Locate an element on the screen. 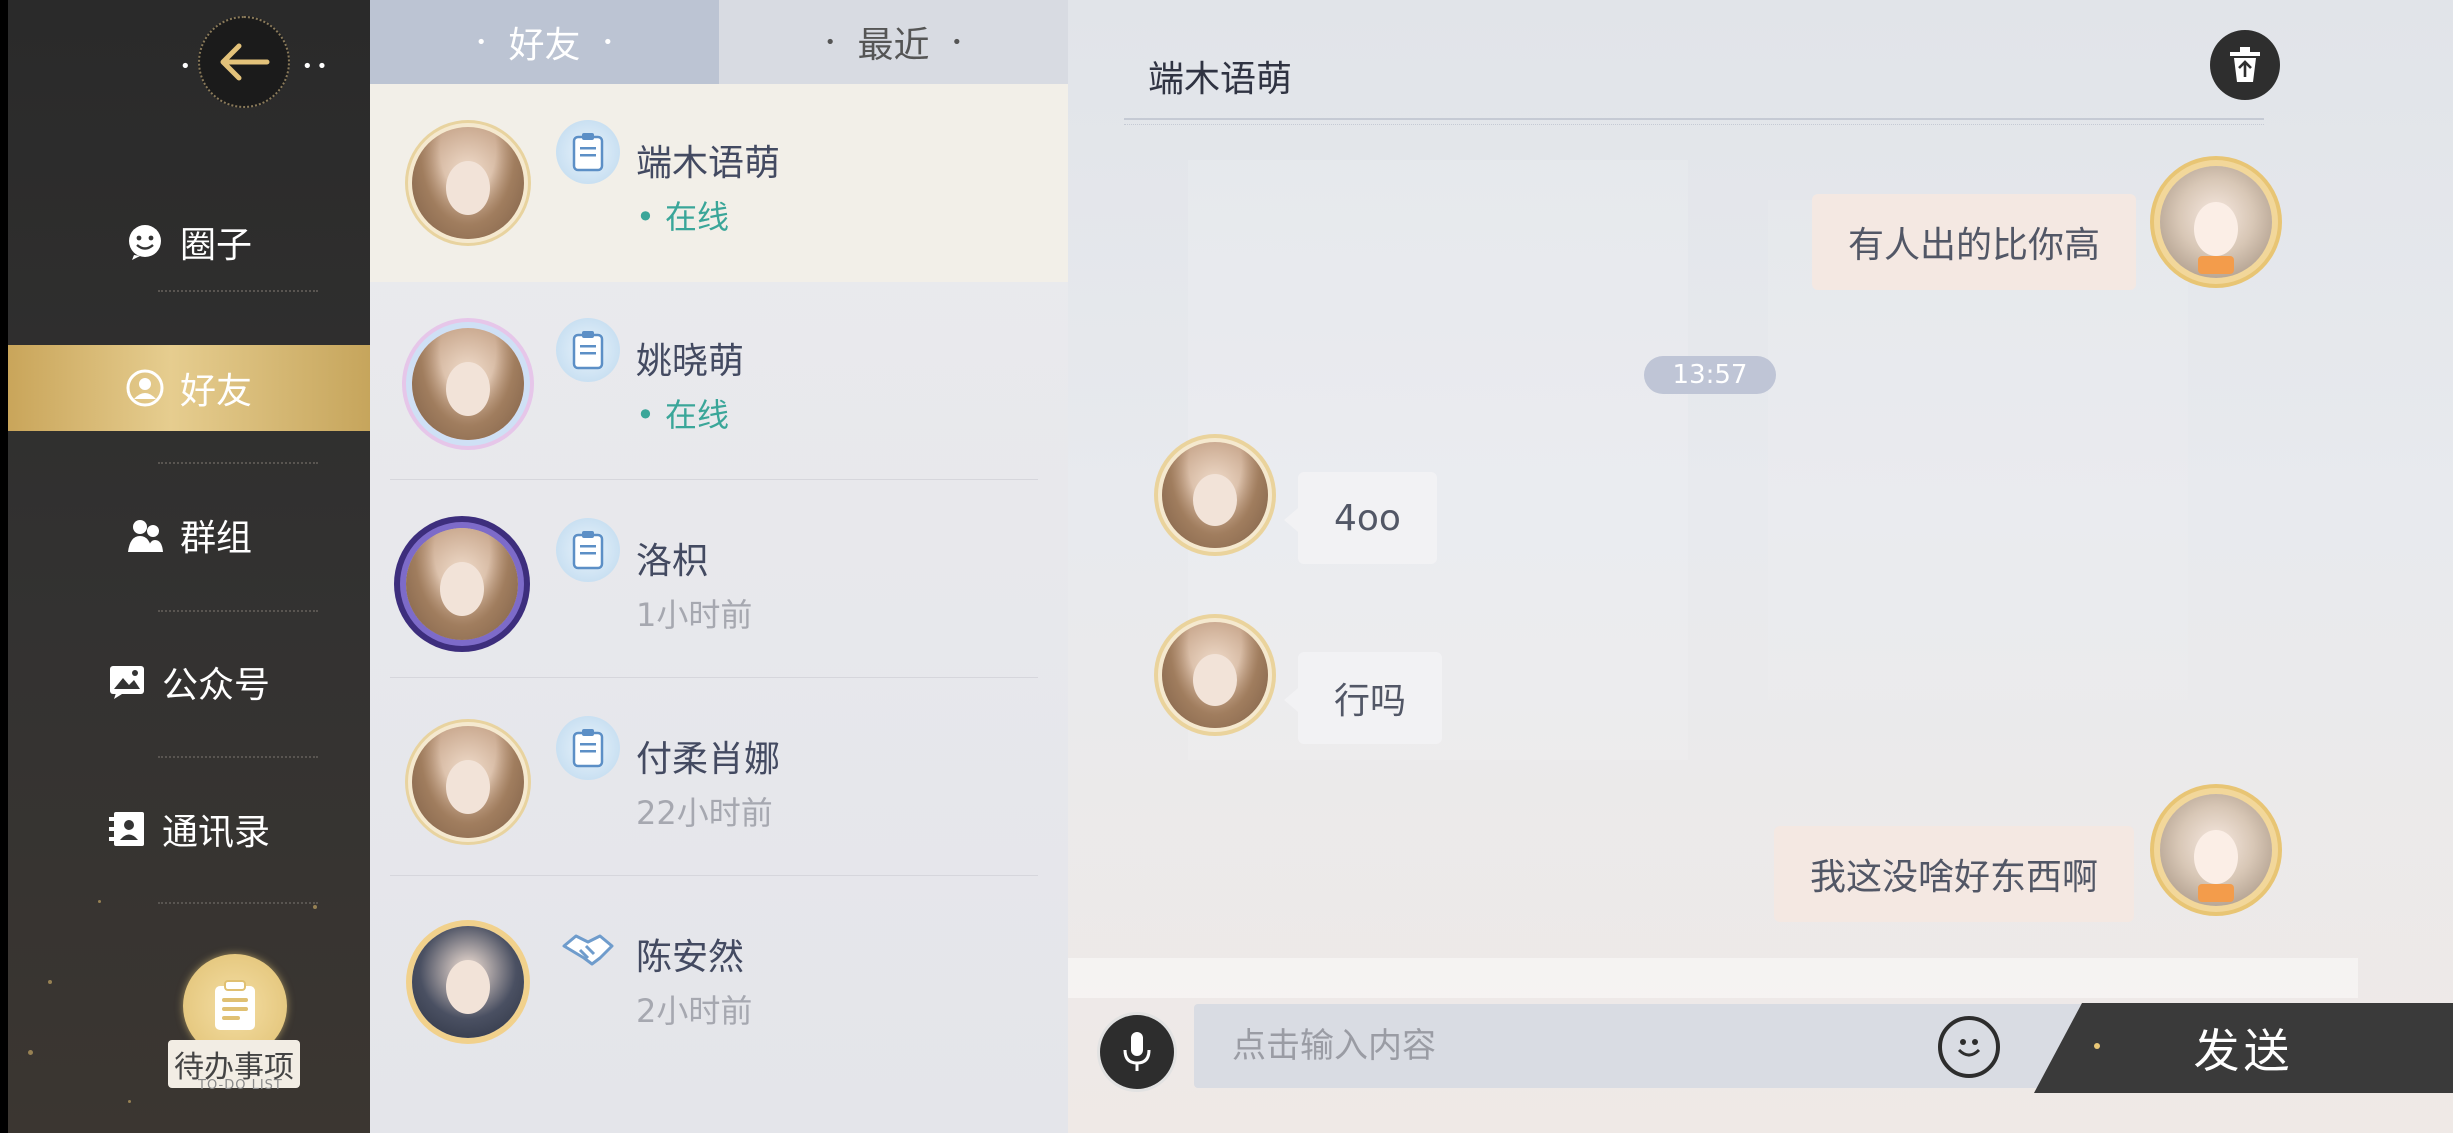 The width and height of the screenshot is (2453, 1133). message-bubble-outgoing: 有人出的比你高 is located at coordinates (1974, 242).